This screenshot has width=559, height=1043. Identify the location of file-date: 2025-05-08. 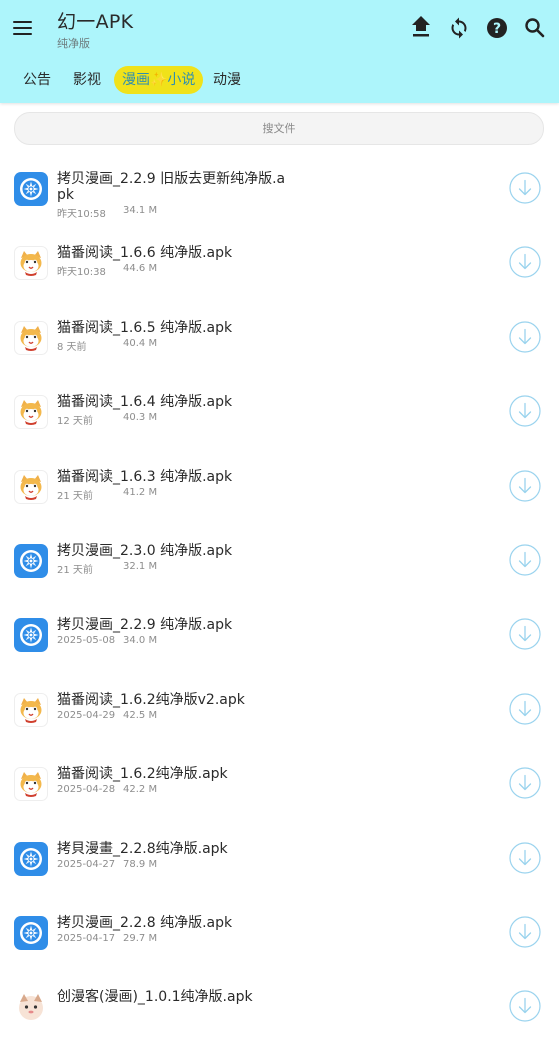
(86, 640).